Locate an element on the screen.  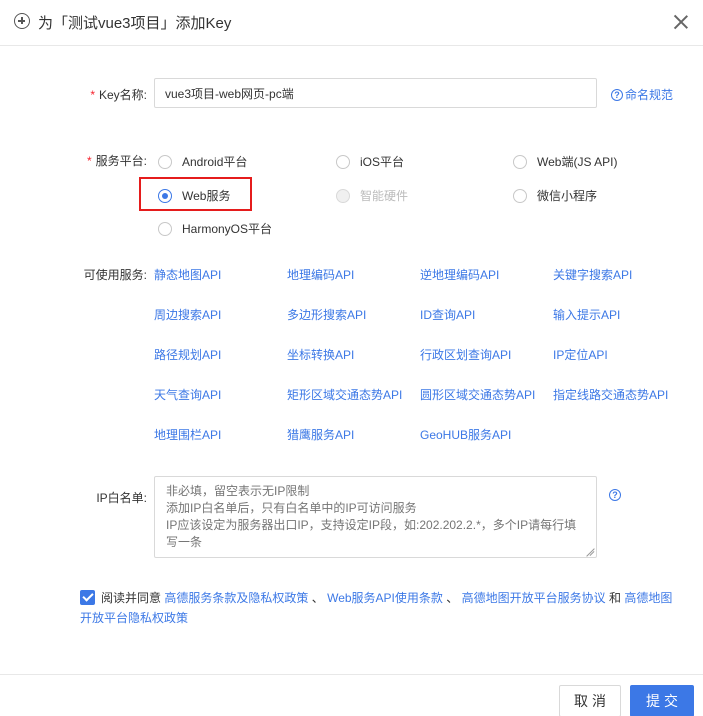
dialog-header: 为「测试vue3项目」添加Key is located at coordinates (351, 23).